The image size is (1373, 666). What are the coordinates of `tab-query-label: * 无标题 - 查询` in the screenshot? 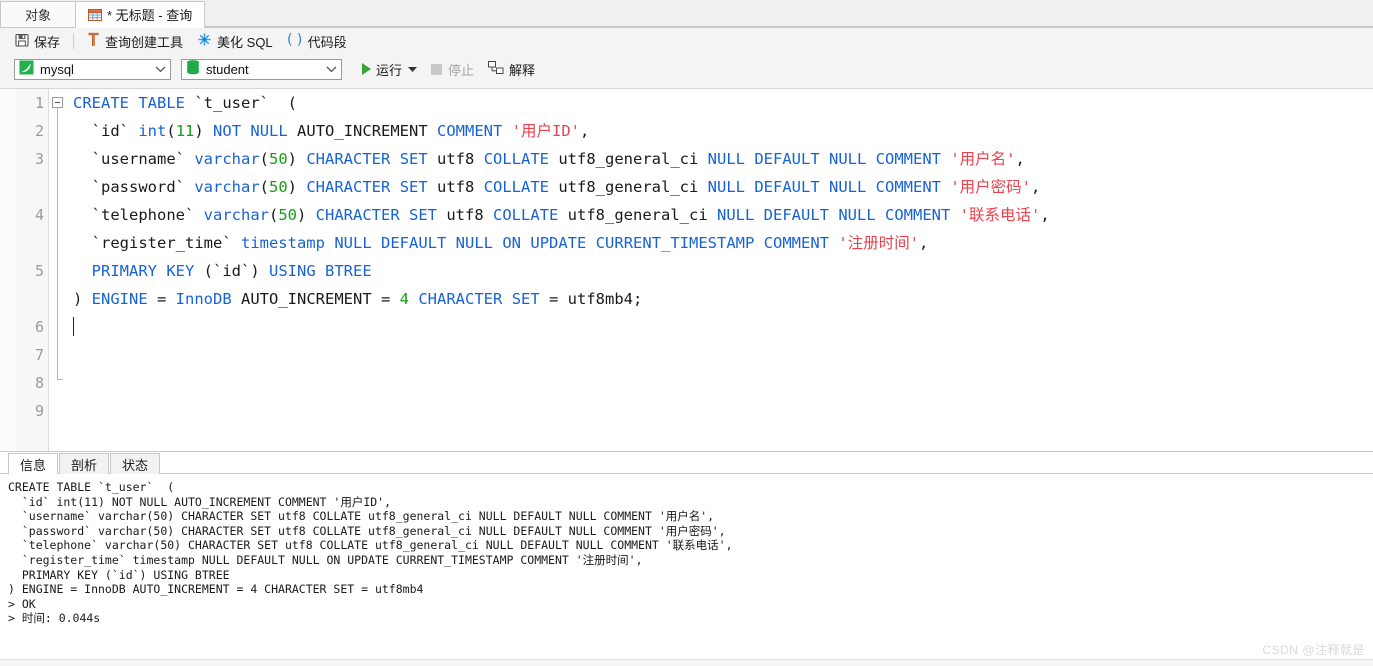 It's located at (150, 15).